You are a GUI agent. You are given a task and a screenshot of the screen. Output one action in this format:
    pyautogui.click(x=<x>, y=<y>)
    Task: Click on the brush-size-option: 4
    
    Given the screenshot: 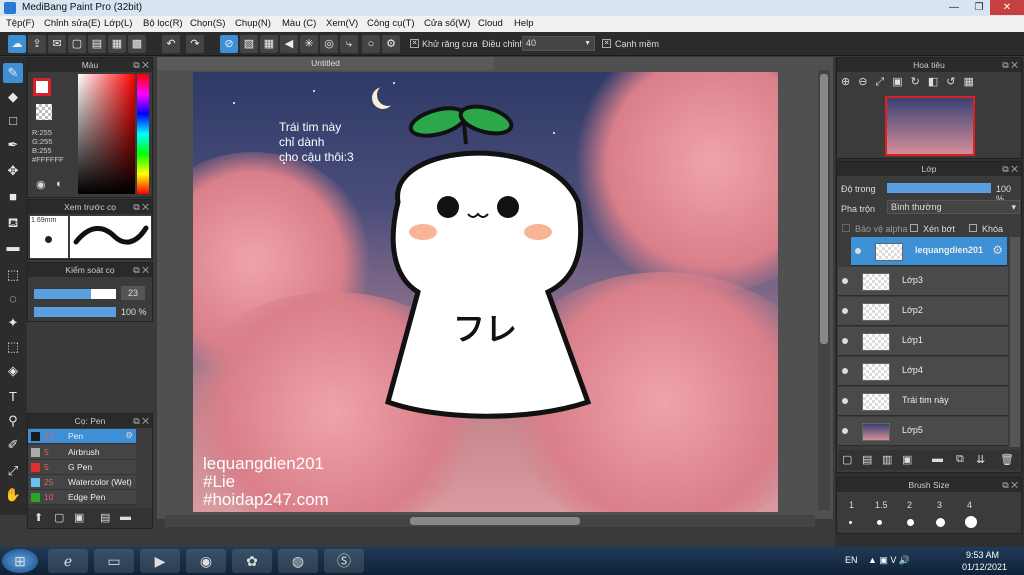 What is the action you would take?
    pyautogui.click(x=969, y=505)
    